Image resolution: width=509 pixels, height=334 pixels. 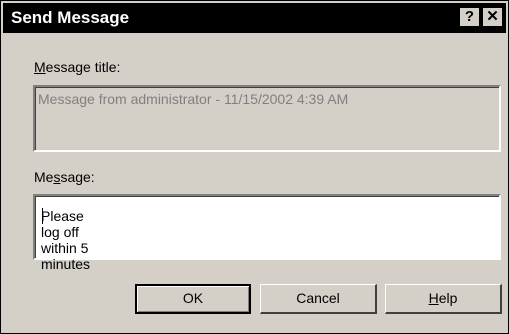 I want to click on dialog-title: Send Message, so click(x=70, y=17).